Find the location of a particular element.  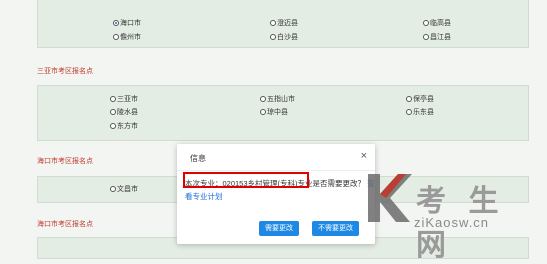

radio-option: 琼中县 is located at coordinates (274, 112).